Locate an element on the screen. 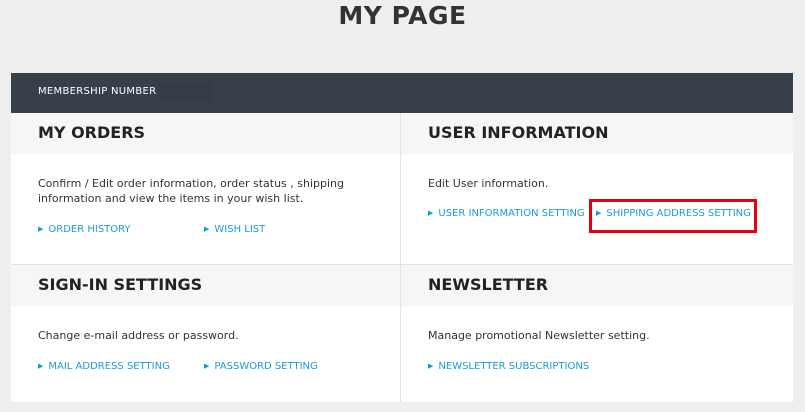 The image size is (805, 412). order-history-link: ▶ ORDER HISTORY is located at coordinates (84, 229).